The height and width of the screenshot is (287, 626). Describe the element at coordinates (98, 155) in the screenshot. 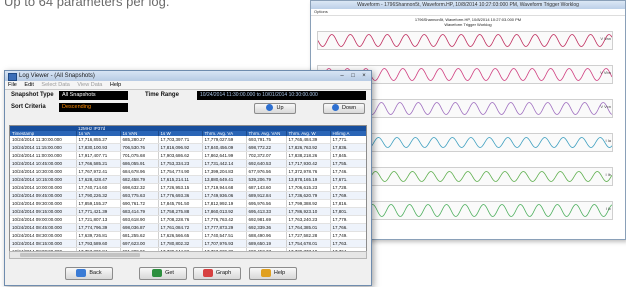

I see `table-cell: 17,917,407.71` at that location.